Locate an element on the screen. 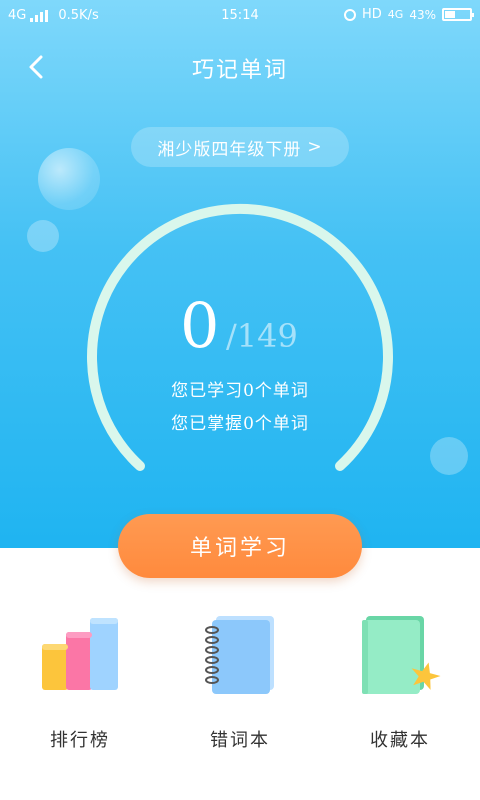 The height and width of the screenshot is (800, 480). word-study-button: 单词学习 is located at coordinates (240, 546).